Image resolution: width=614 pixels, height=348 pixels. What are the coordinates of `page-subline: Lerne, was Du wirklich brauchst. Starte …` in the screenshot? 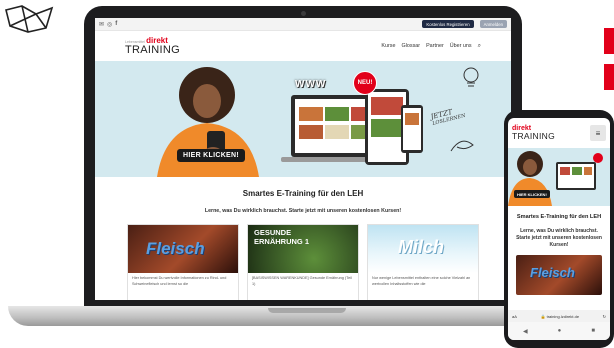 It's located at (303, 211).